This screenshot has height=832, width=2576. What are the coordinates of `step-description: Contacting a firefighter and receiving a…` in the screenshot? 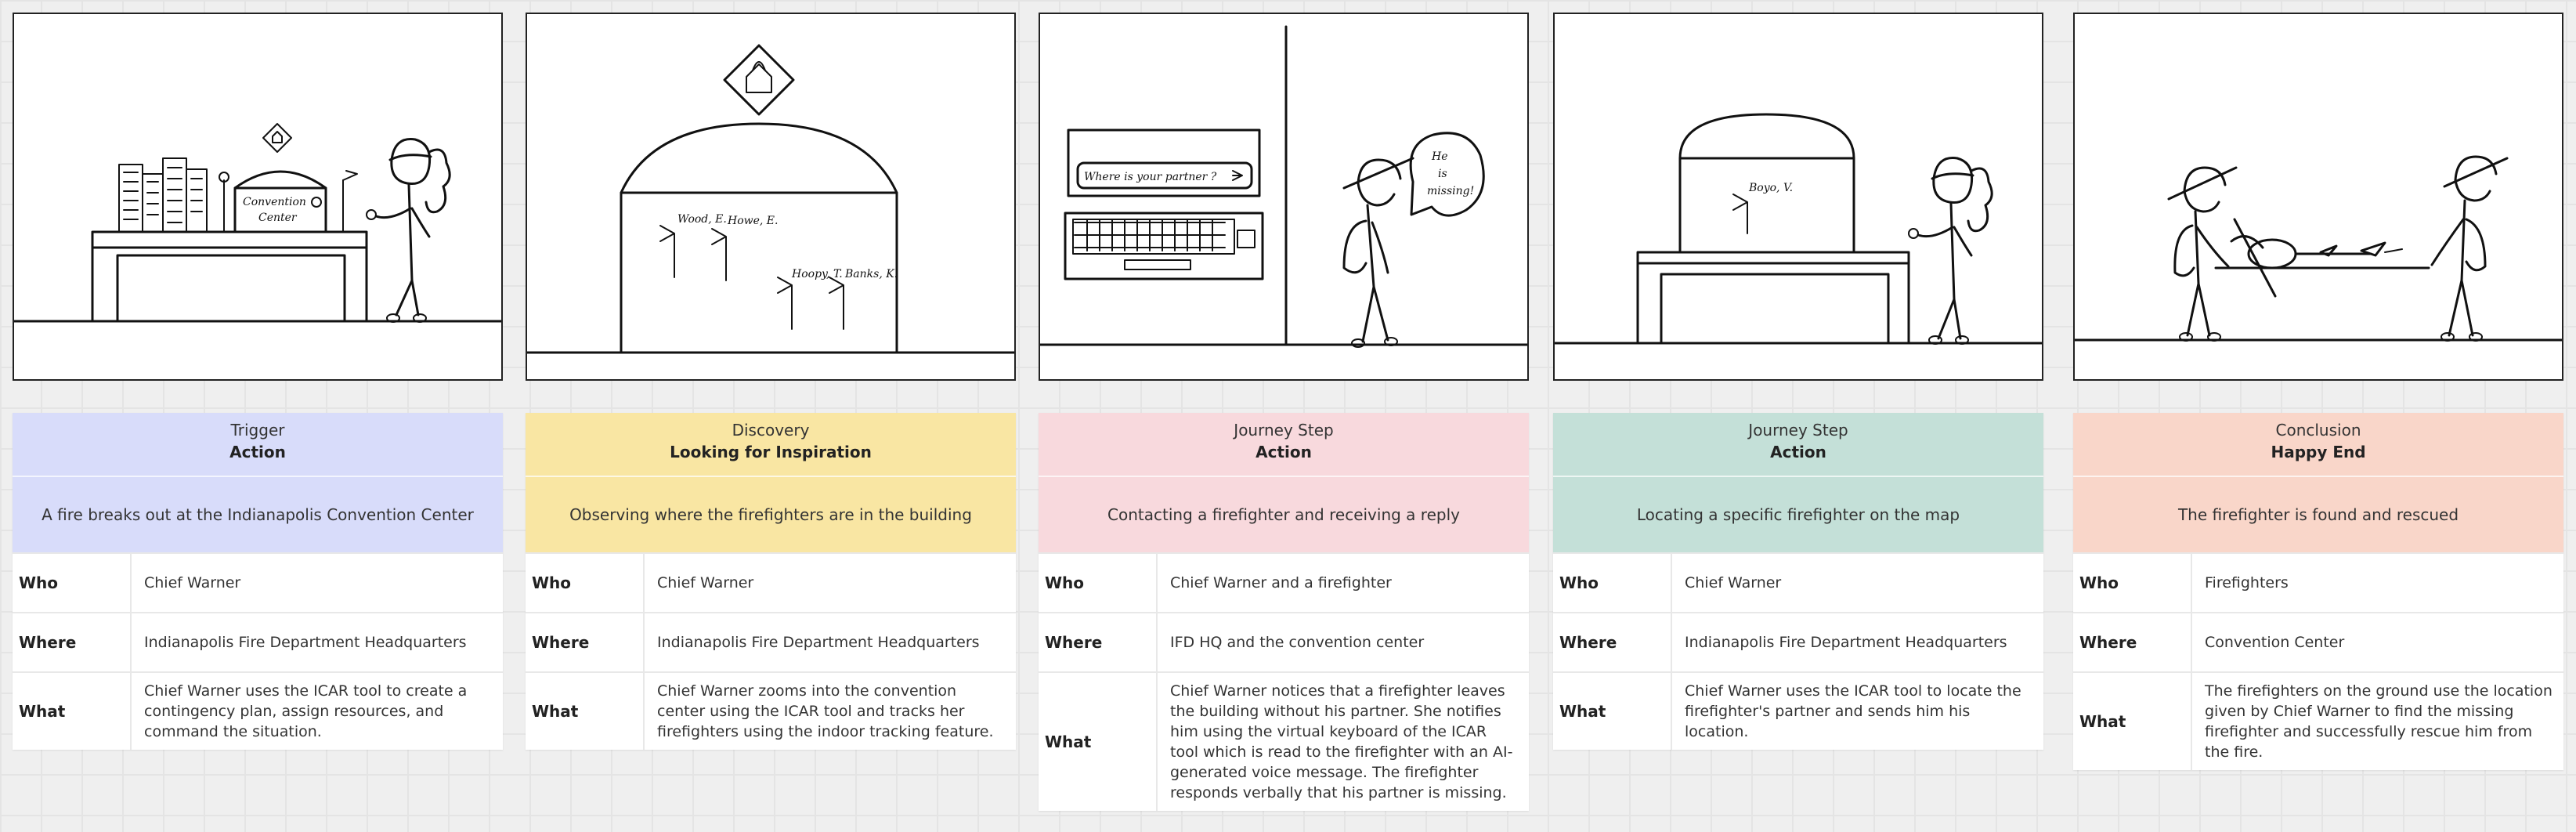 It's located at (1284, 514).